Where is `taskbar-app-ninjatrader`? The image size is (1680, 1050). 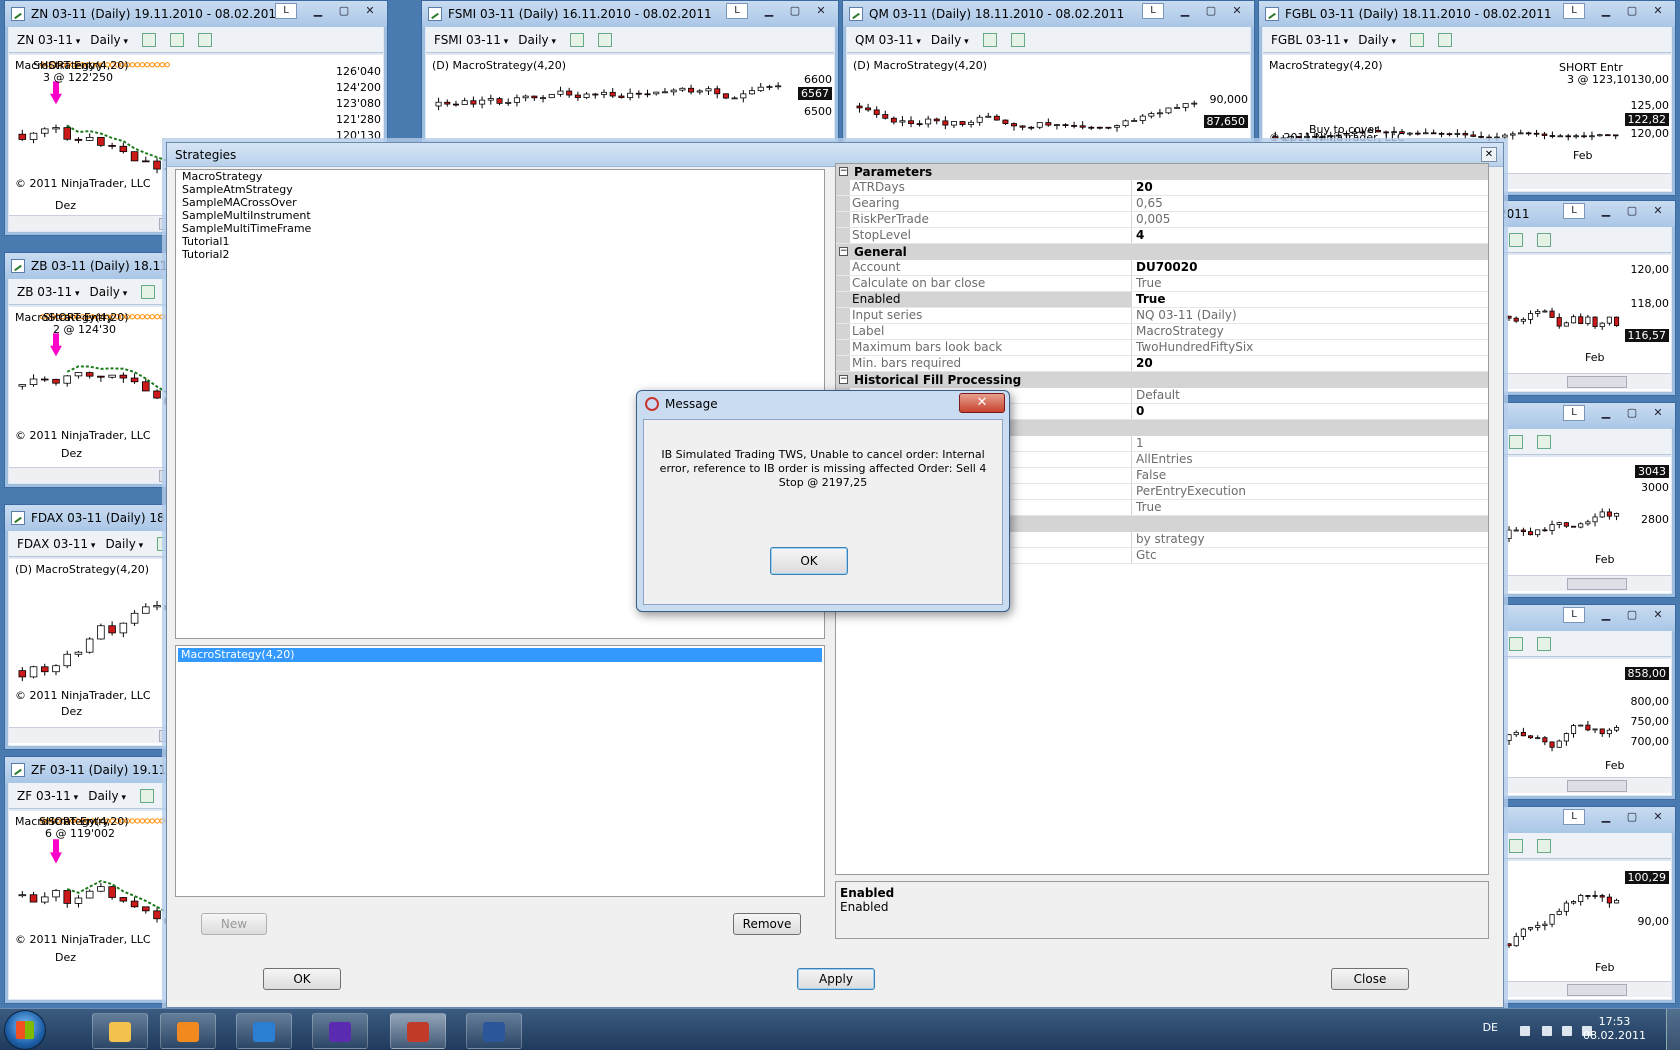 taskbar-app-ninjatrader is located at coordinates (418, 1031).